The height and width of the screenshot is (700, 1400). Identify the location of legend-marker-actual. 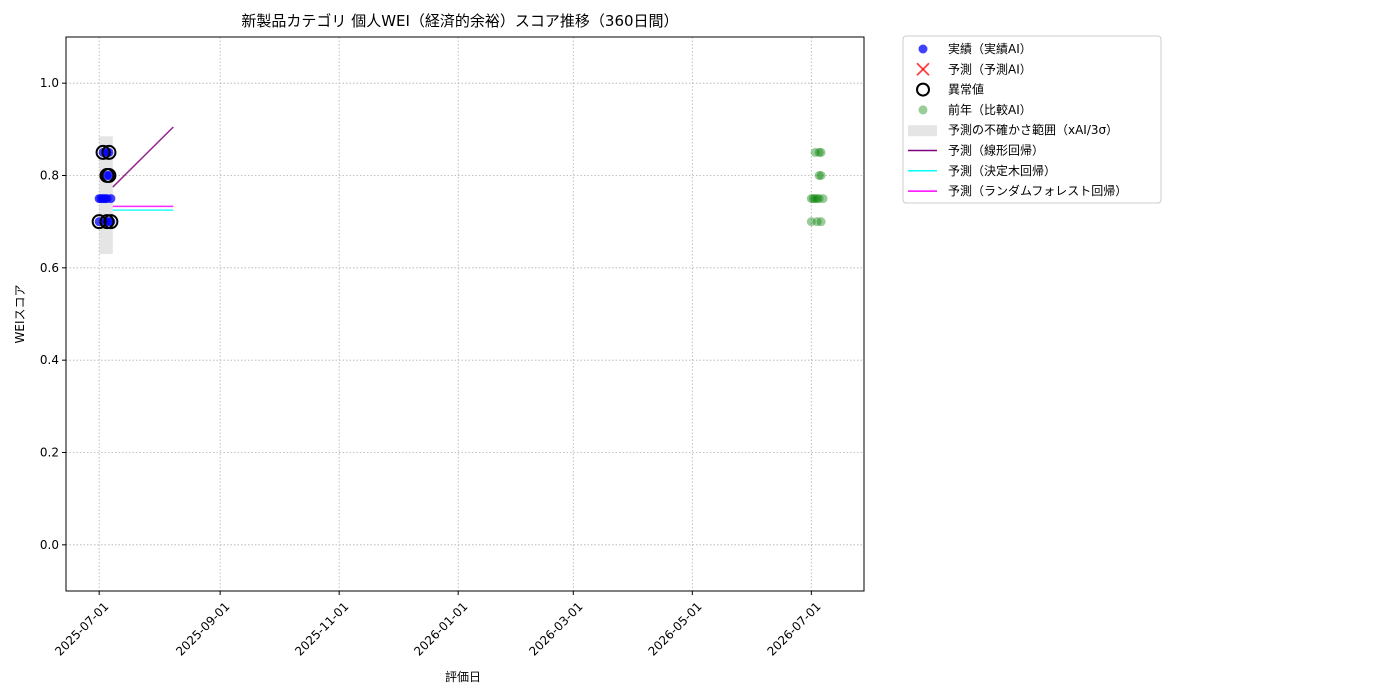
(923, 49).